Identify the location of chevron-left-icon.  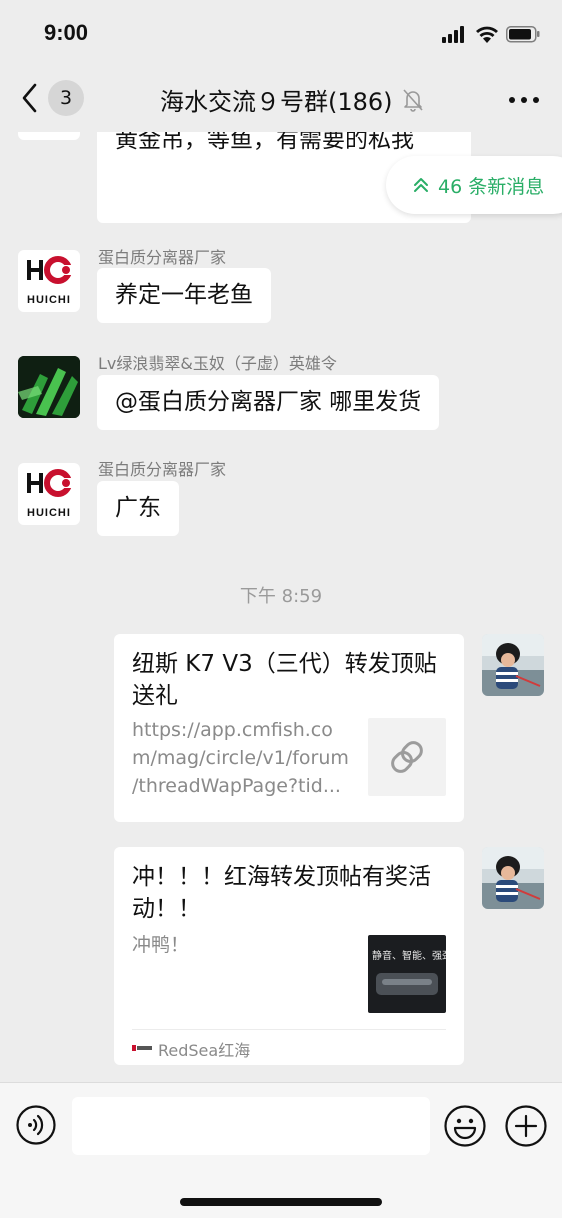
(29, 98).